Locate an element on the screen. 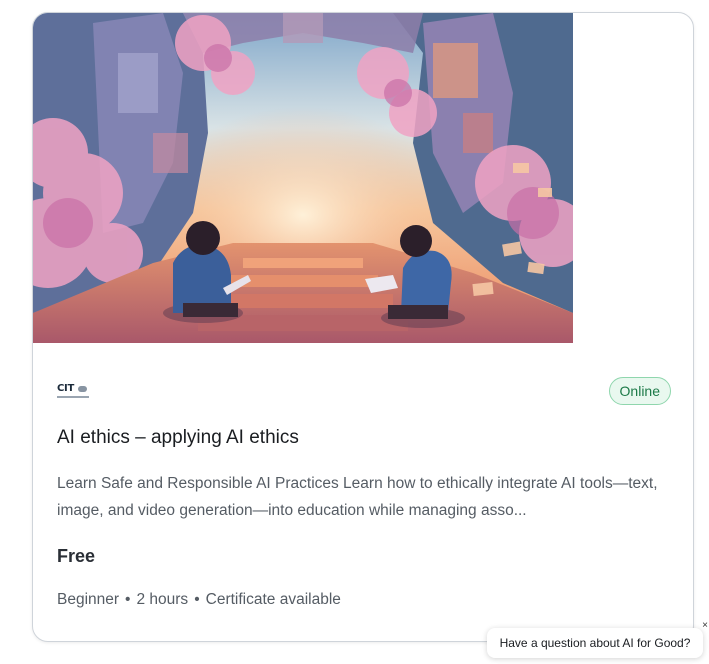 The image size is (709, 664). course-title: AI ethics – applying AI ethics is located at coordinates (178, 438).